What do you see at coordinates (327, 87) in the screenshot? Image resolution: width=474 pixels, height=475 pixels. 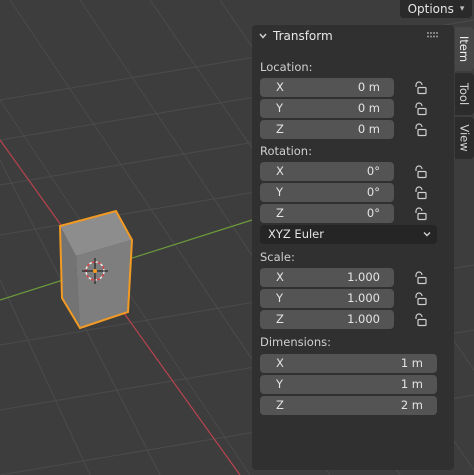 I see `location-x-field: X 0 m` at bounding box center [327, 87].